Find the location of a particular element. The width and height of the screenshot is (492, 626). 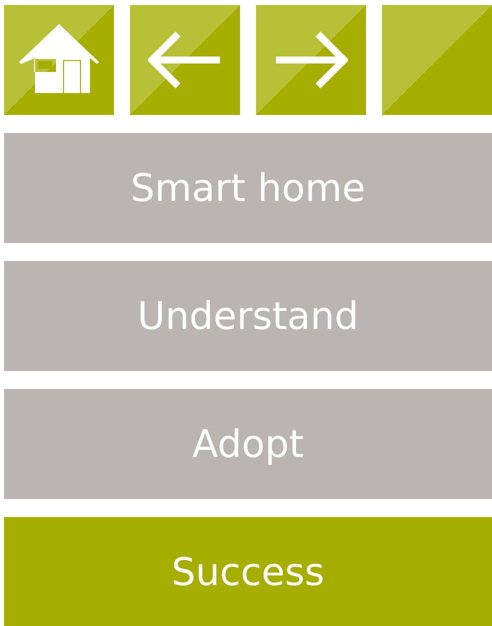

home-button is located at coordinates (59, 60).